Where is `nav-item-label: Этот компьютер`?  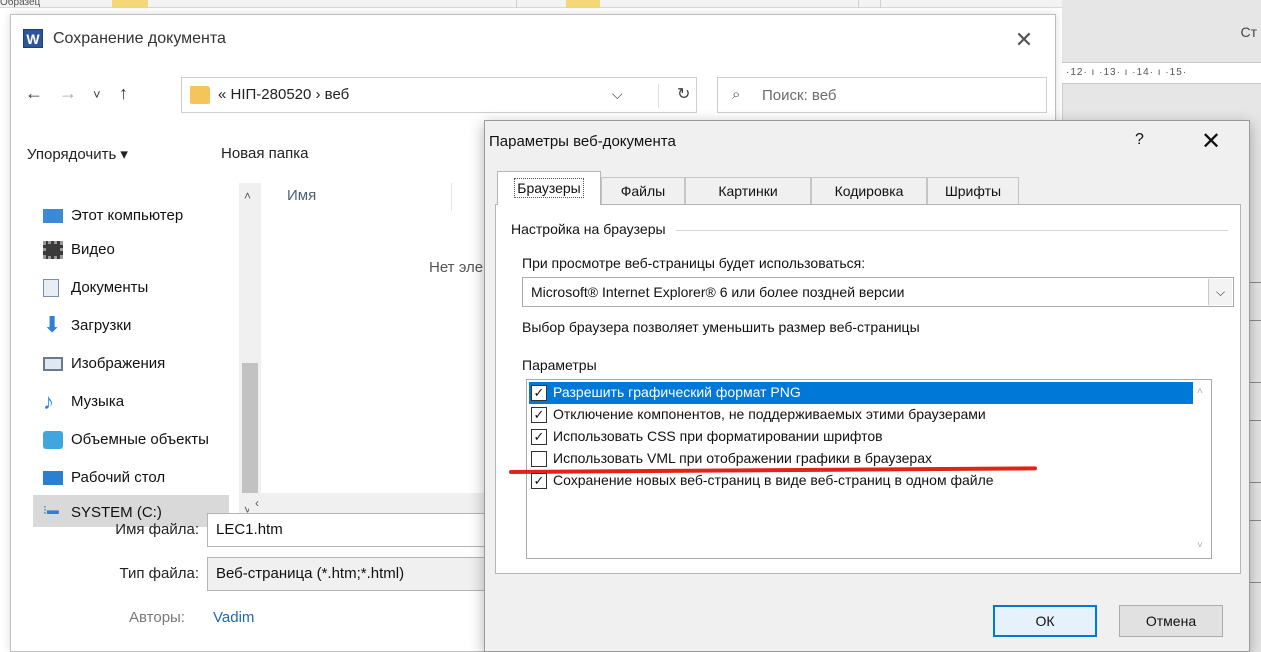
nav-item-label: Этот компьютер is located at coordinates (127, 215).